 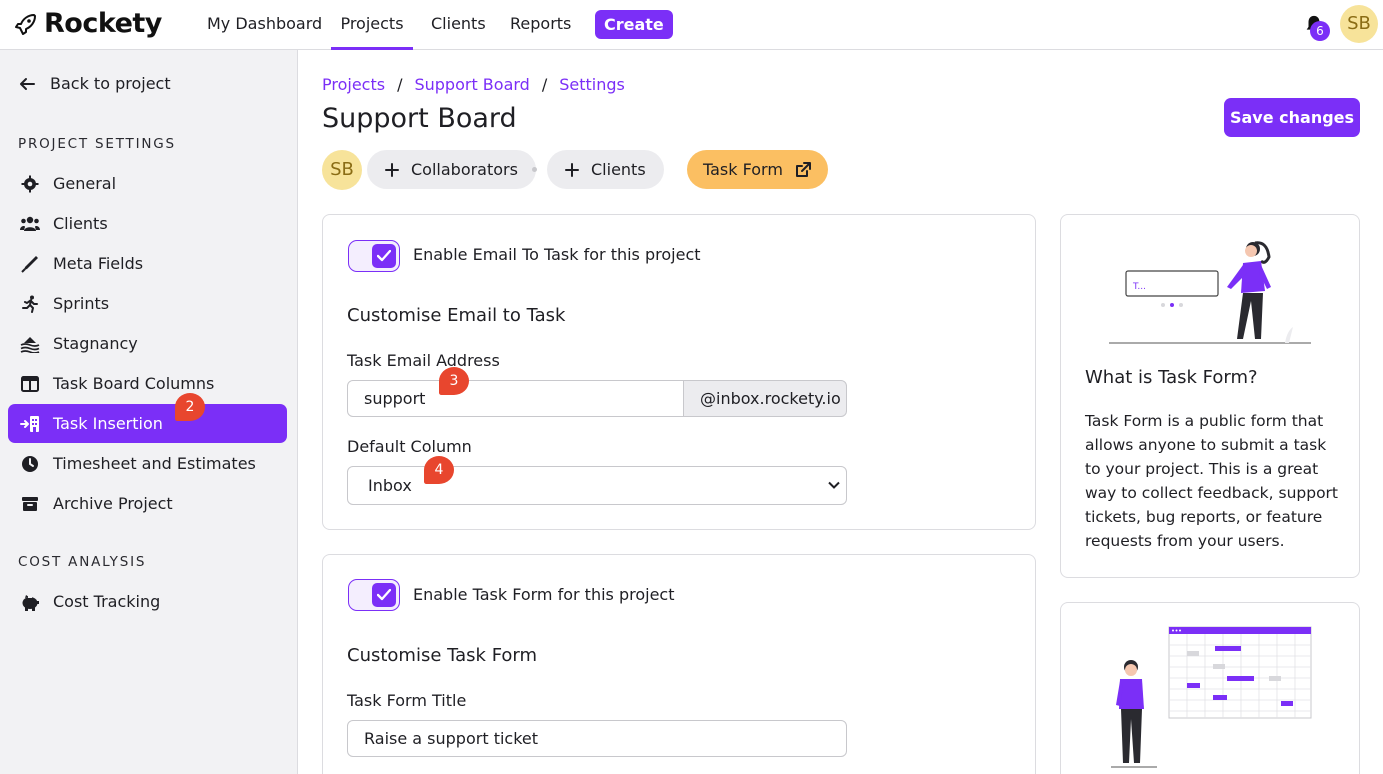 What do you see at coordinates (592, 84) in the screenshot?
I see `breadcrumb-settings: Settings` at bounding box center [592, 84].